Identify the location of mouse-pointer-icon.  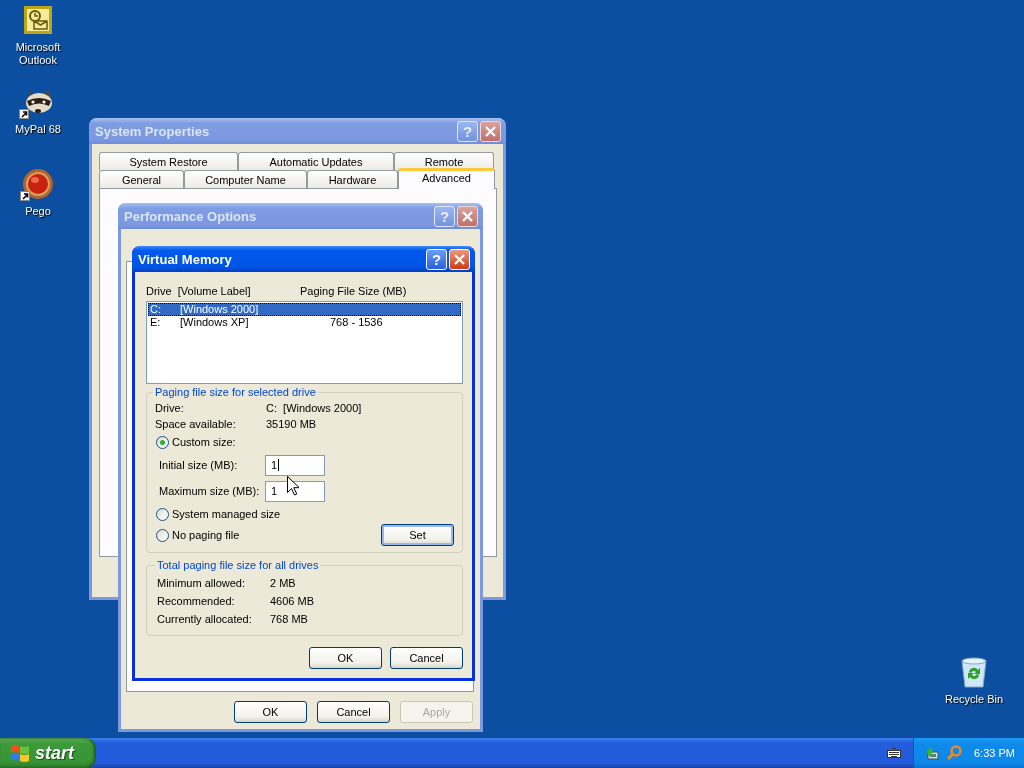
(293, 486).